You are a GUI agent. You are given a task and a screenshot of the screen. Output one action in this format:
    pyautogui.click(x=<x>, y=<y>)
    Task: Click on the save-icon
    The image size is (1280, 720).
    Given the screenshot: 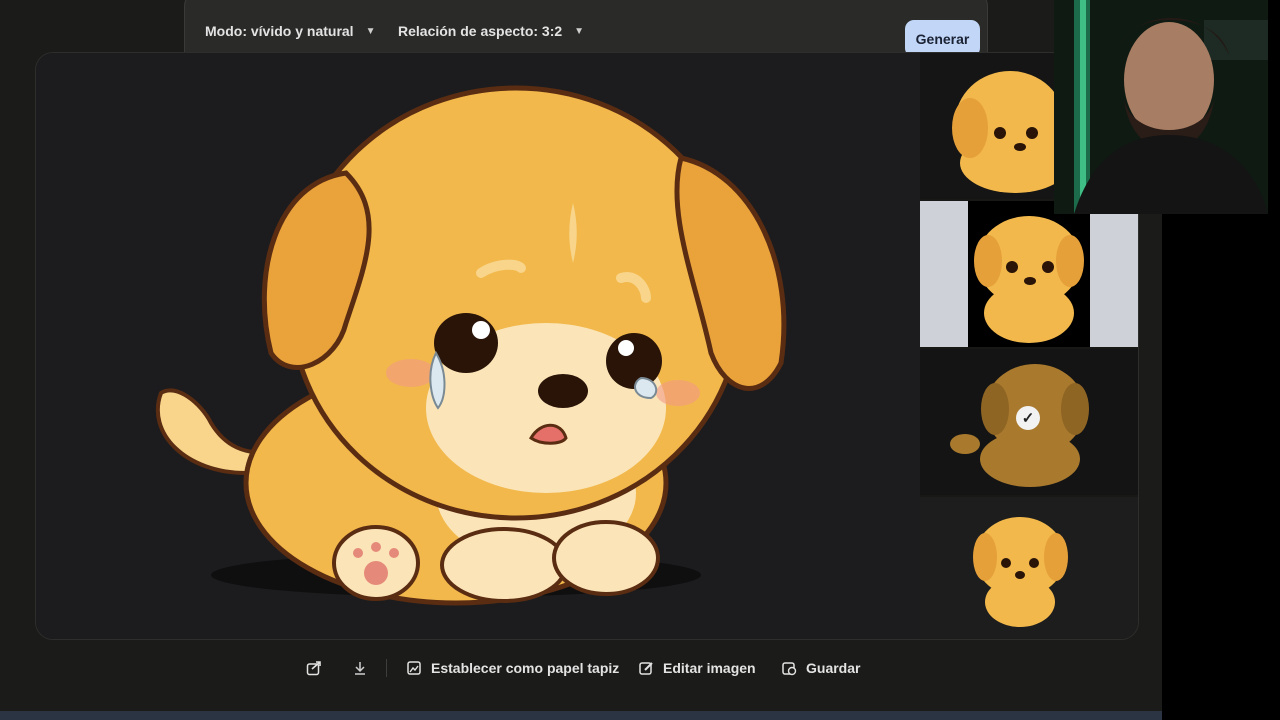 What is the action you would take?
    pyautogui.click(x=789, y=669)
    